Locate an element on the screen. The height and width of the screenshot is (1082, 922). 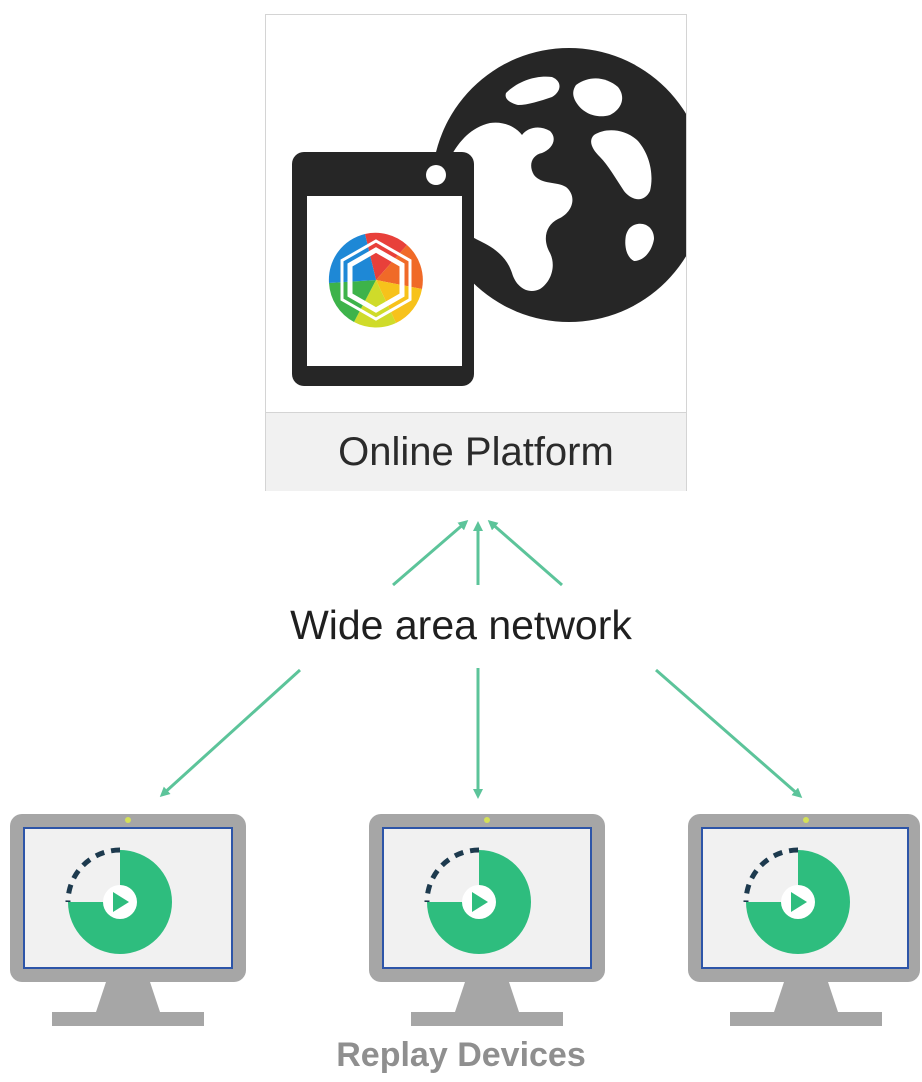
devices-caption: Replay Devices is located at coordinates (461, 1055).